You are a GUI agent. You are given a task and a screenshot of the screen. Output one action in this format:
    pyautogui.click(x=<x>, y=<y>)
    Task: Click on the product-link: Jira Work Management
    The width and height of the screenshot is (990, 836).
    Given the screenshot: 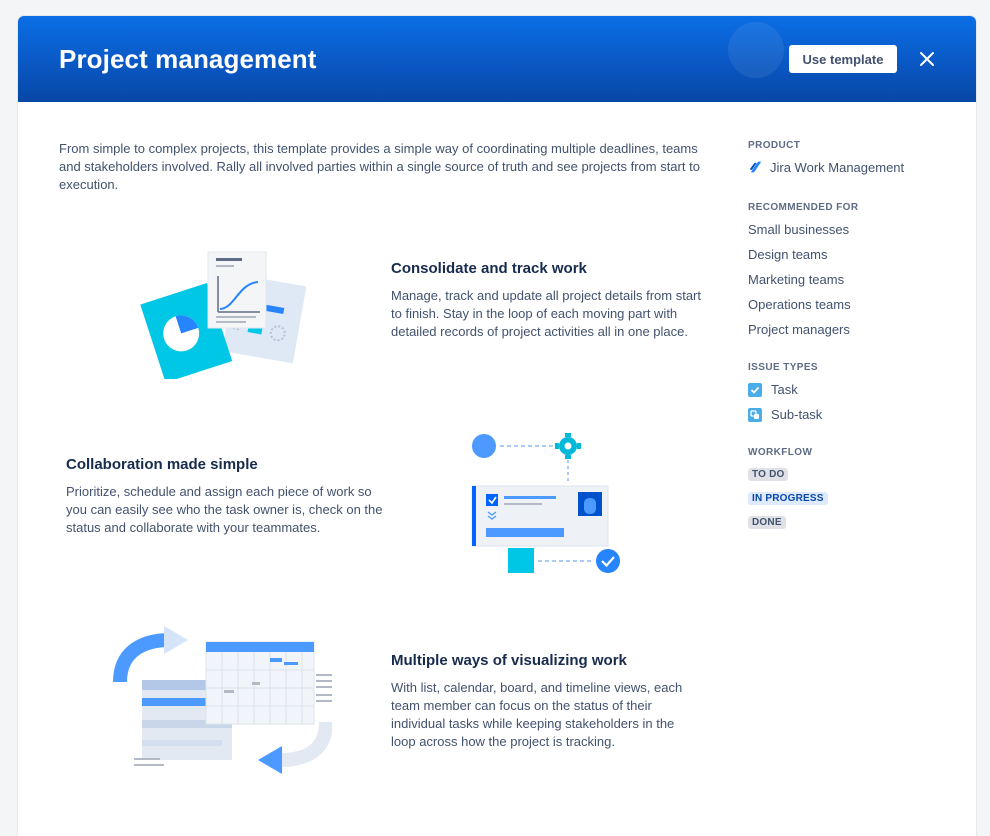 What is the action you would take?
    pyautogui.click(x=853, y=167)
    